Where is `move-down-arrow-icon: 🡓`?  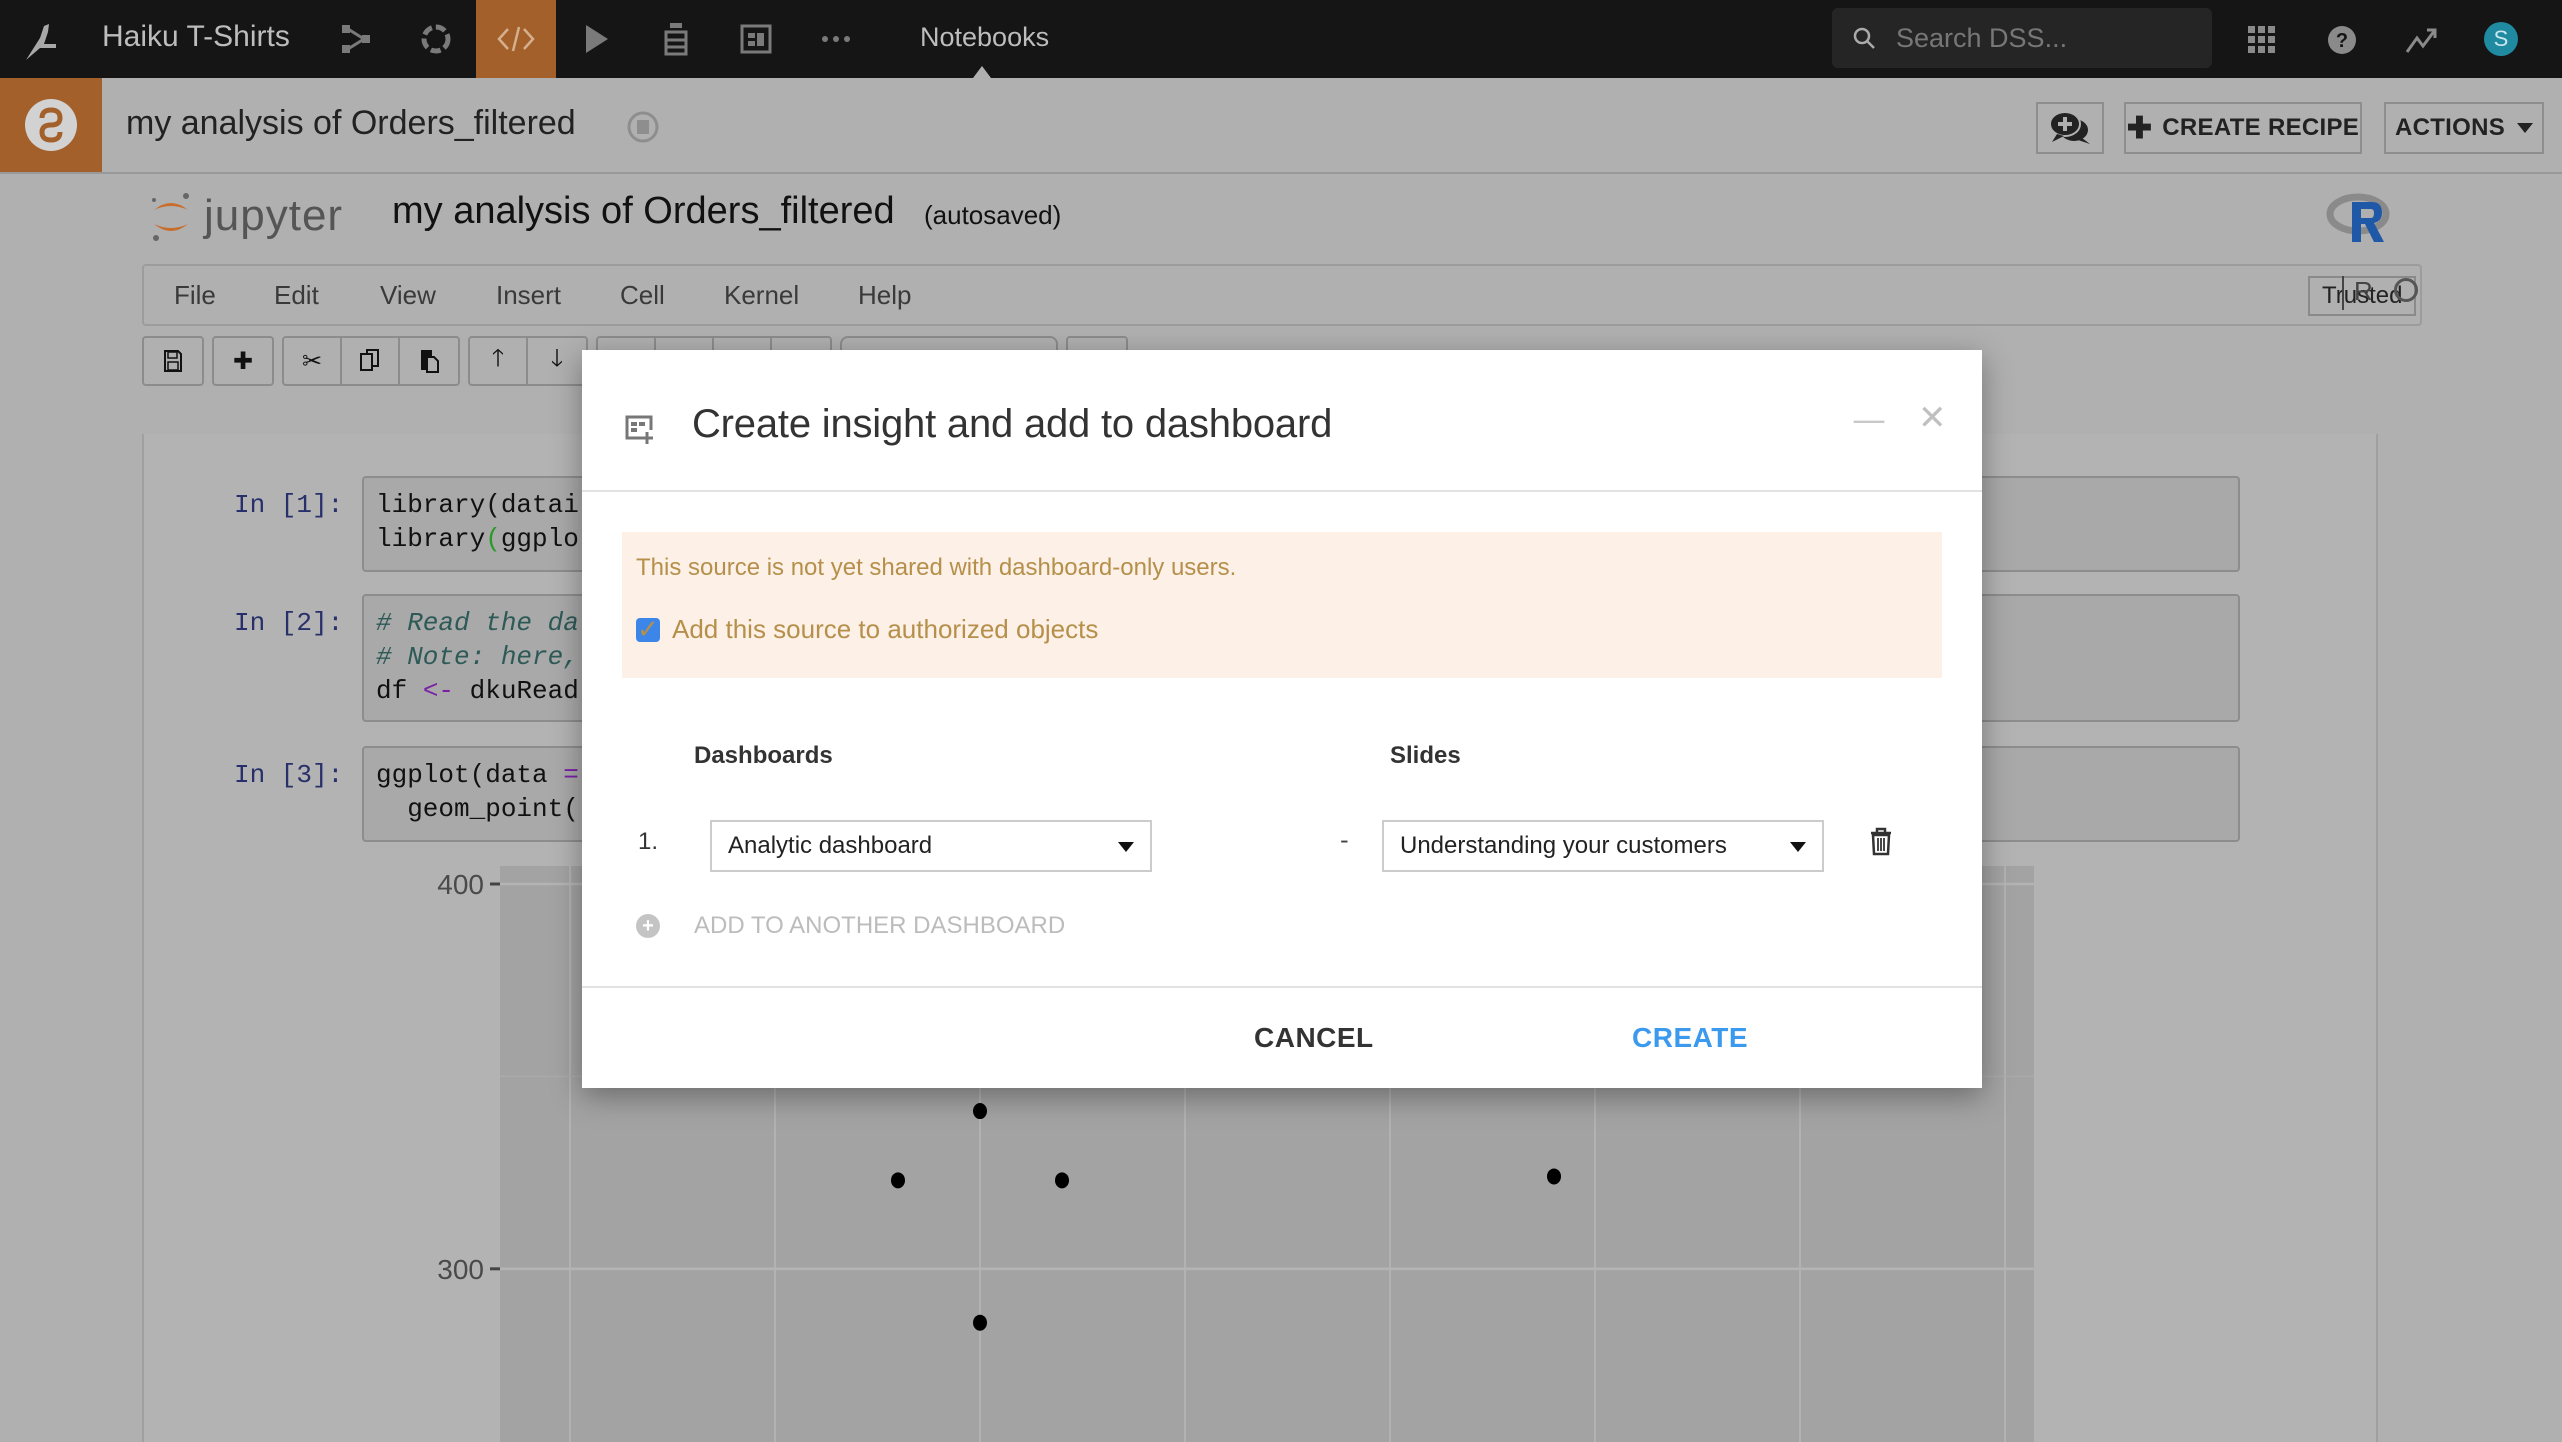
move-down-arrow-icon: 🡓 is located at coordinates (557, 361).